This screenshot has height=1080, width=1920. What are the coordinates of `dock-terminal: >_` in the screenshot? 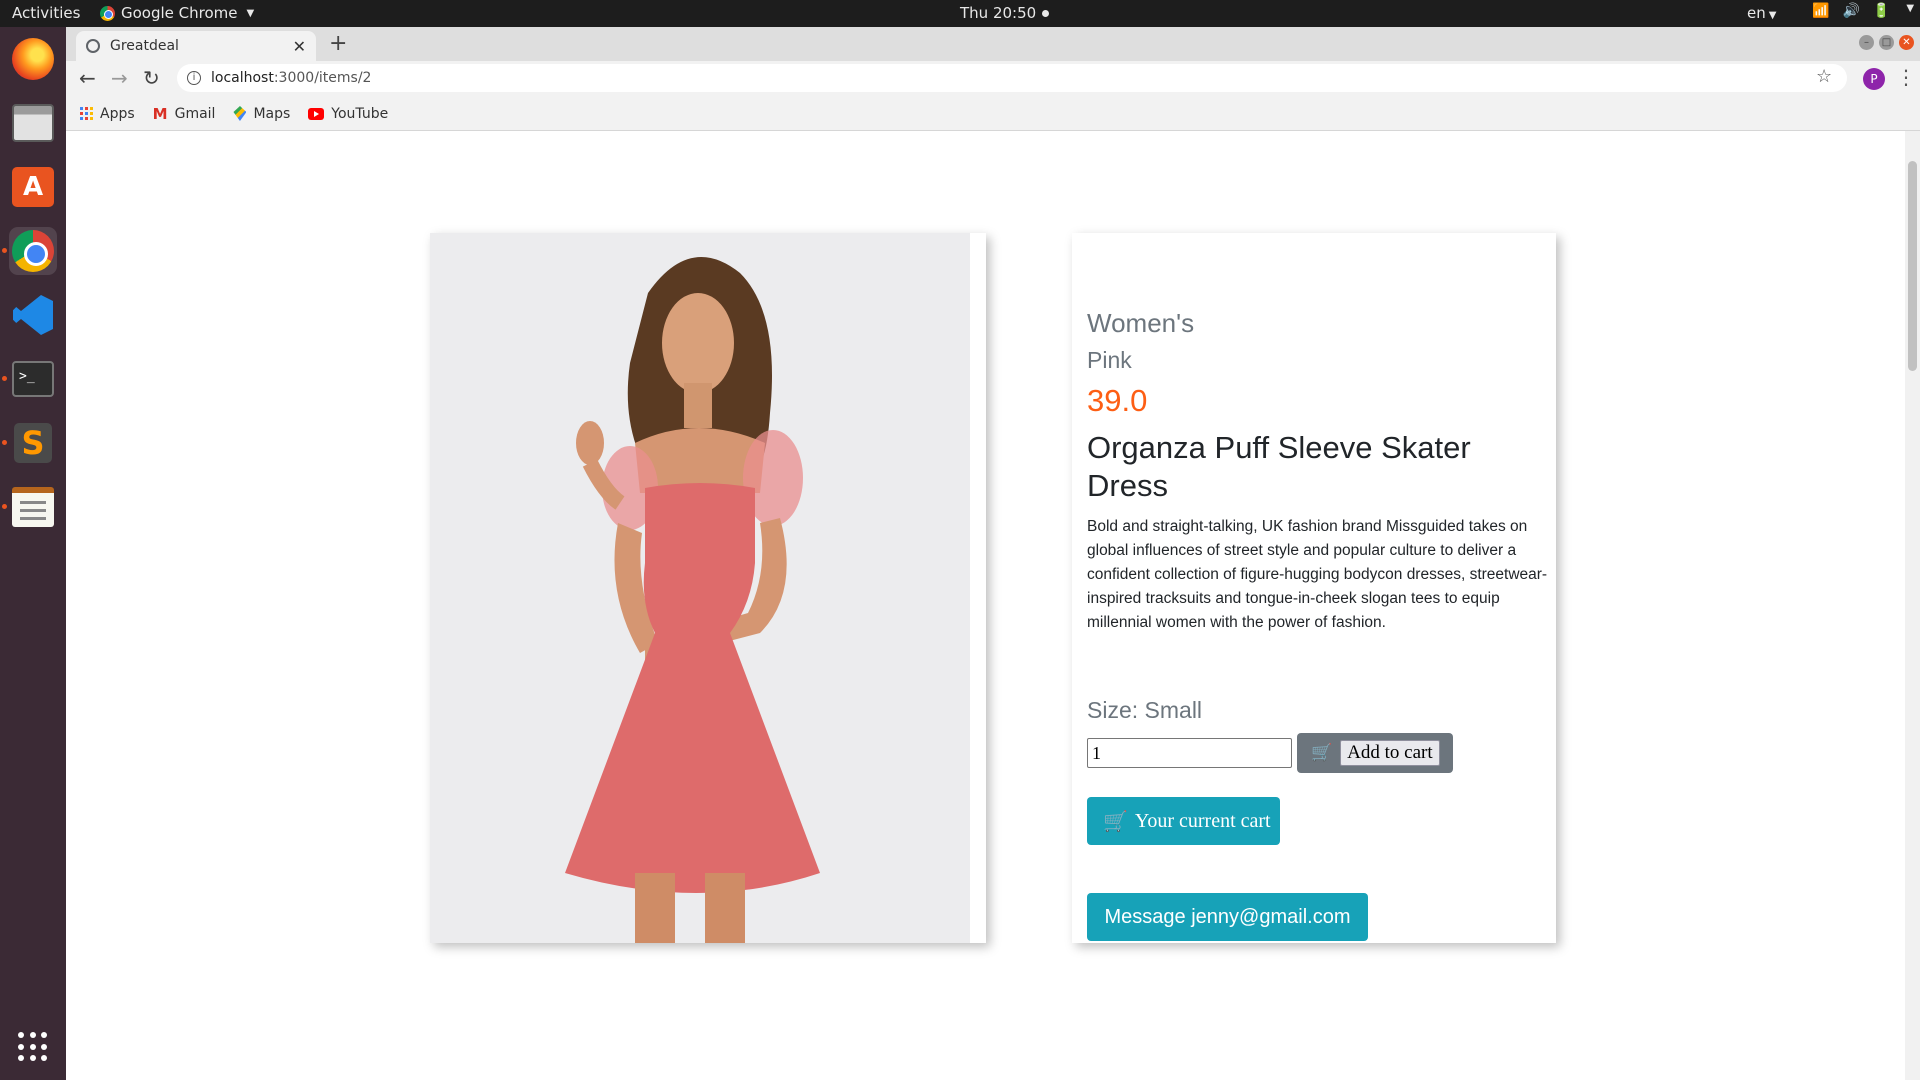 It's located at (33, 379).